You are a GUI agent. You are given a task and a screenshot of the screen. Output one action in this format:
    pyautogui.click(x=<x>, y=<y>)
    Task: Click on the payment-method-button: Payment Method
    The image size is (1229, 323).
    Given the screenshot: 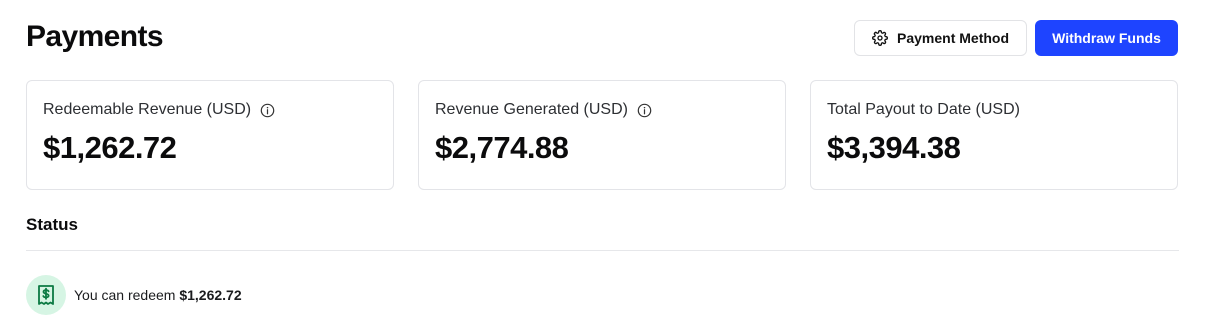 What is the action you would take?
    pyautogui.click(x=940, y=38)
    